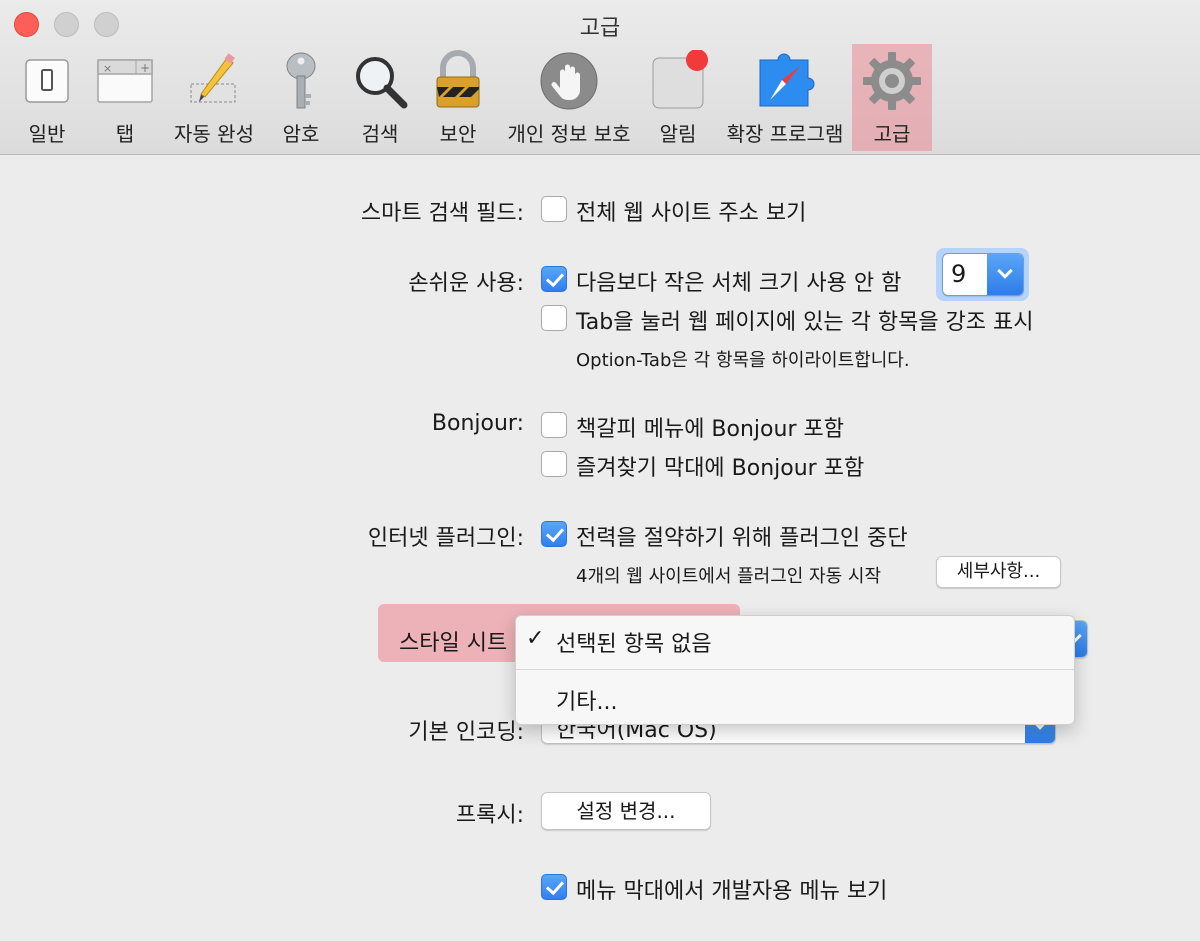 This screenshot has height=941, width=1200. What do you see at coordinates (442, 213) in the screenshot?
I see `smart-search-label: 스마트 검색 필드:` at bounding box center [442, 213].